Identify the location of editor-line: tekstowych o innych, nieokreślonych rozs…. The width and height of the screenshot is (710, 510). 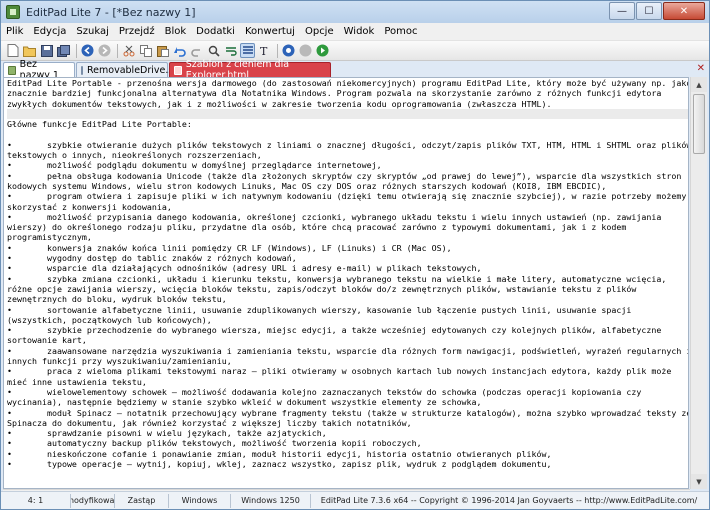
(134, 155).